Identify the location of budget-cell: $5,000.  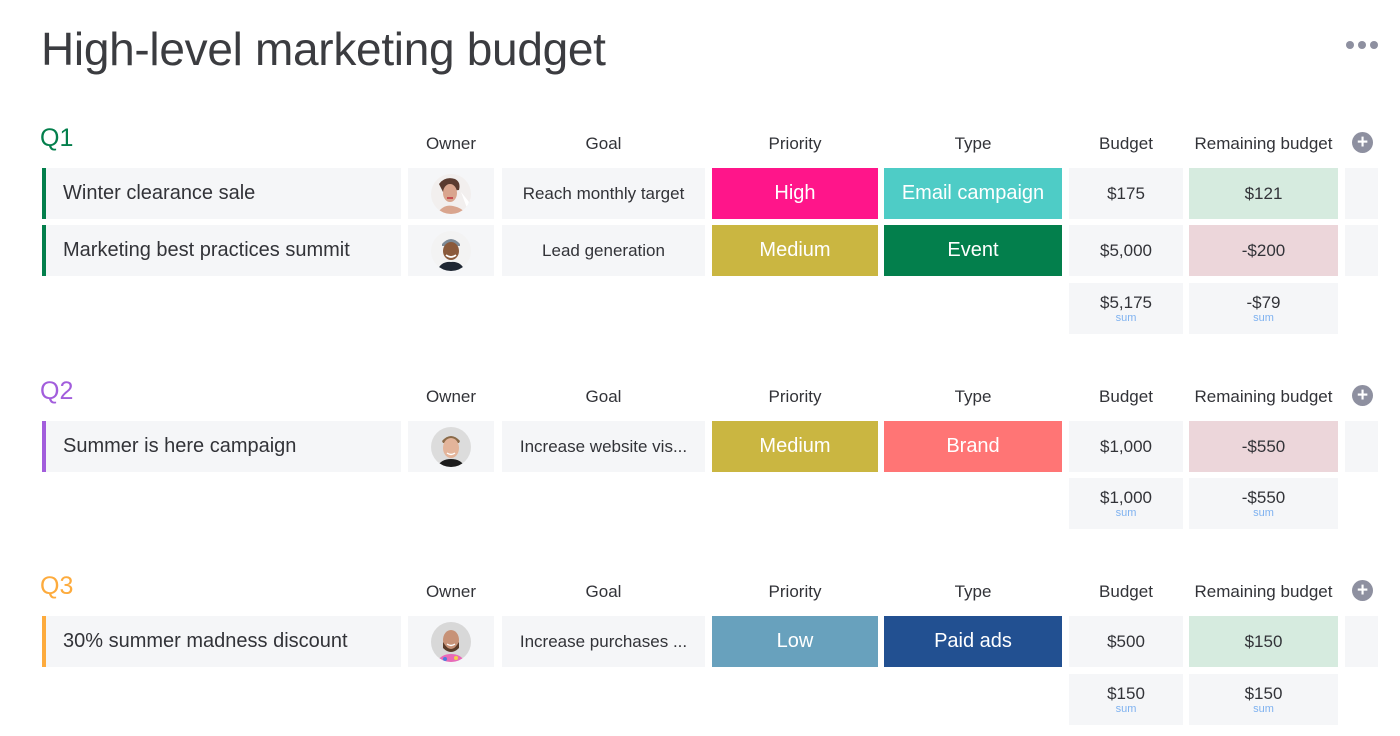
(1126, 250).